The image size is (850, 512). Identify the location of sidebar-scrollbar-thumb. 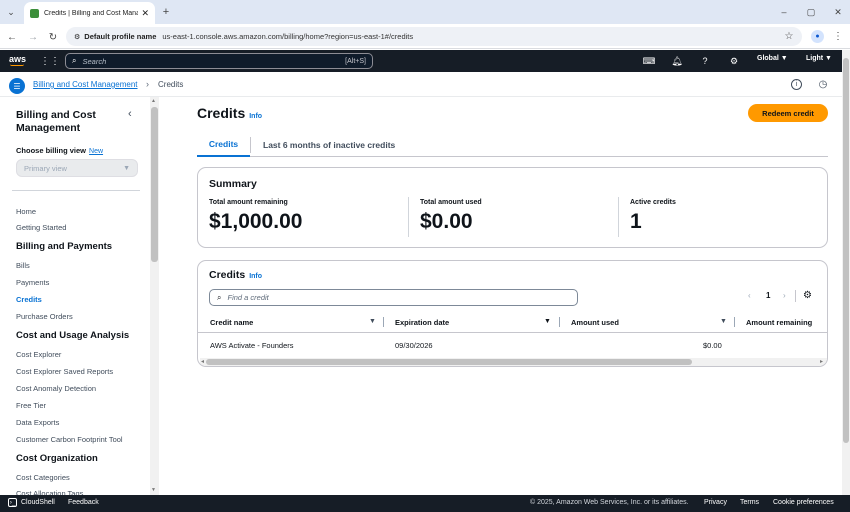
(154, 184).